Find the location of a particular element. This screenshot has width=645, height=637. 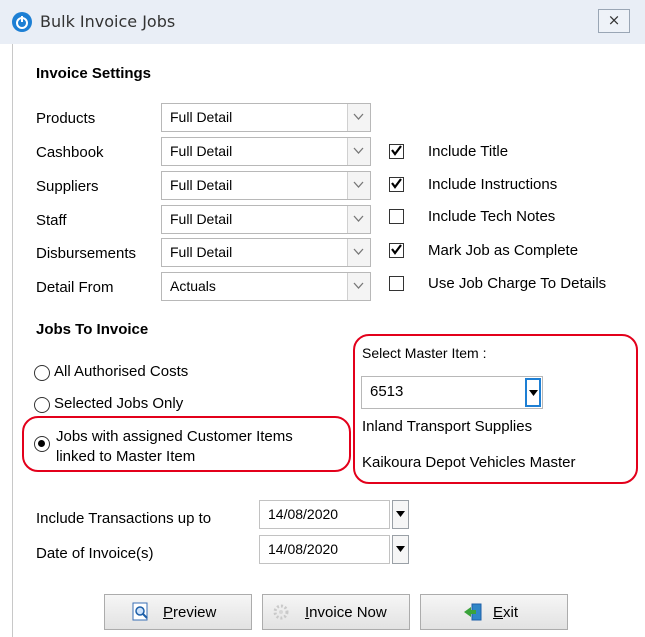

master-item-value: 6513 is located at coordinates (387, 391).